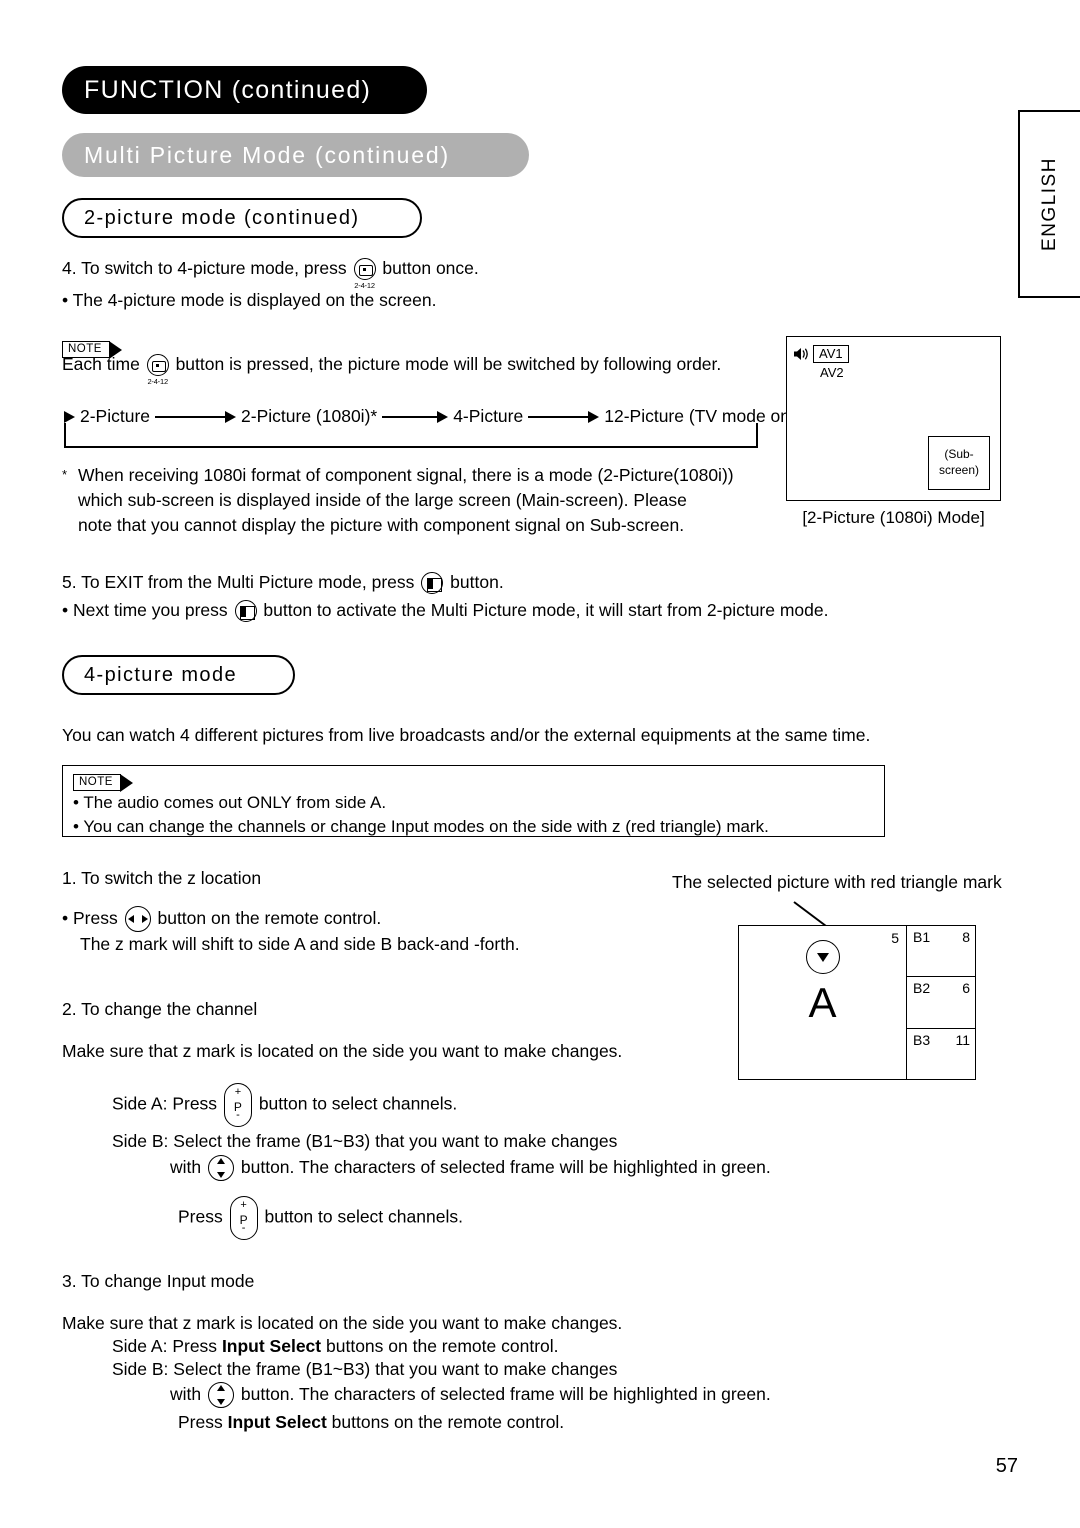  I want to click on frame-b3-name: B3, so click(922, 1039).